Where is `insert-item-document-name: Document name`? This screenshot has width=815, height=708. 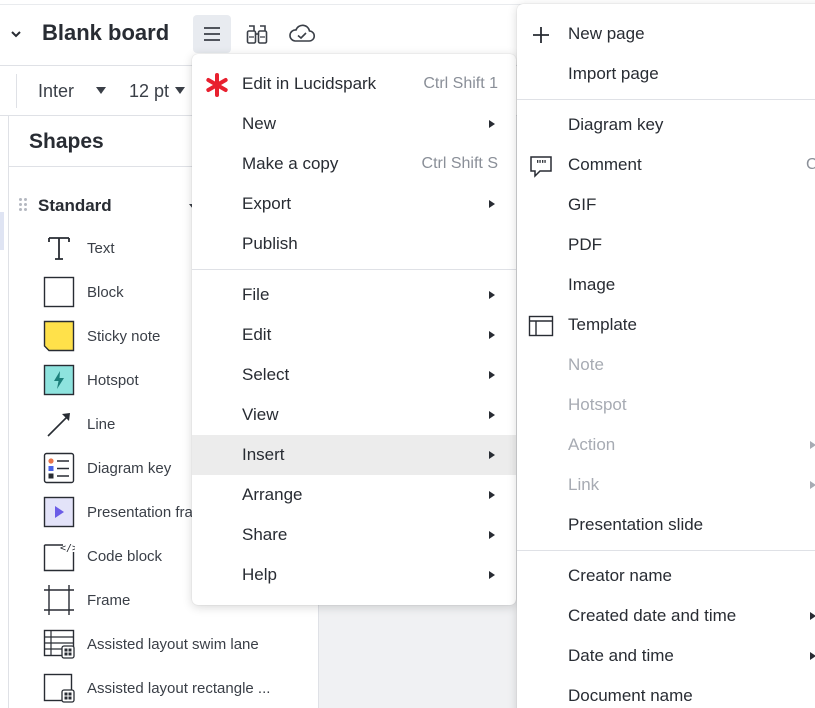
insert-item-document-name: Document name is located at coordinates (666, 692).